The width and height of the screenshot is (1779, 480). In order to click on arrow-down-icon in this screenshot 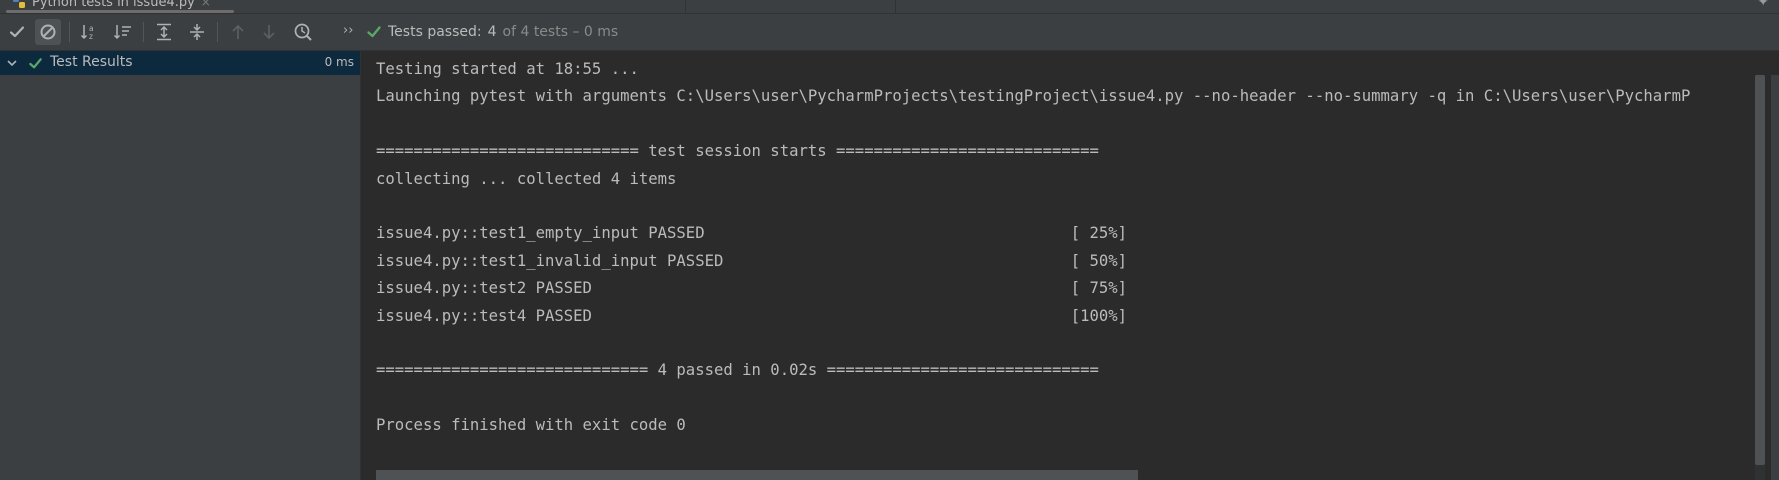, I will do `click(269, 32)`.